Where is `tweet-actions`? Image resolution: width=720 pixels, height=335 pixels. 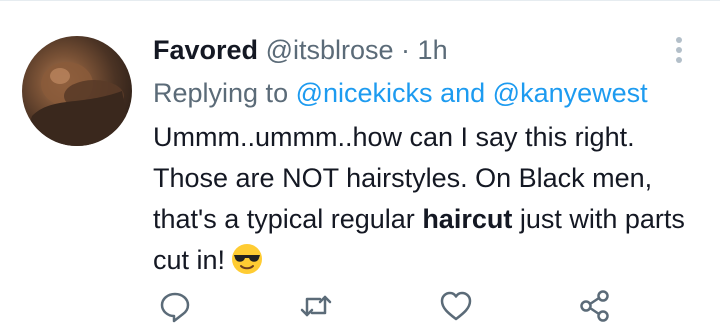
tweet-actions is located at coordinates (360, 308).